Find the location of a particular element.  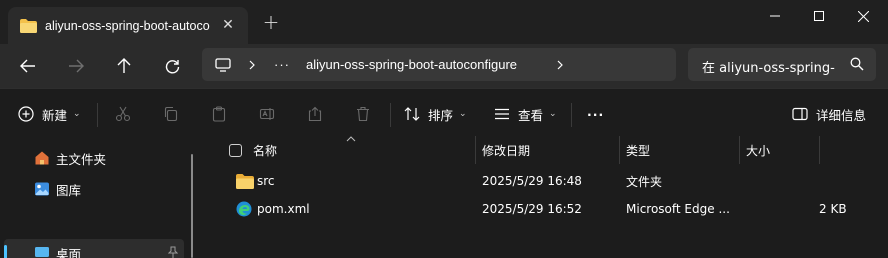

sidebar-item-label: 桌面 is located at coordinates (69, 252).